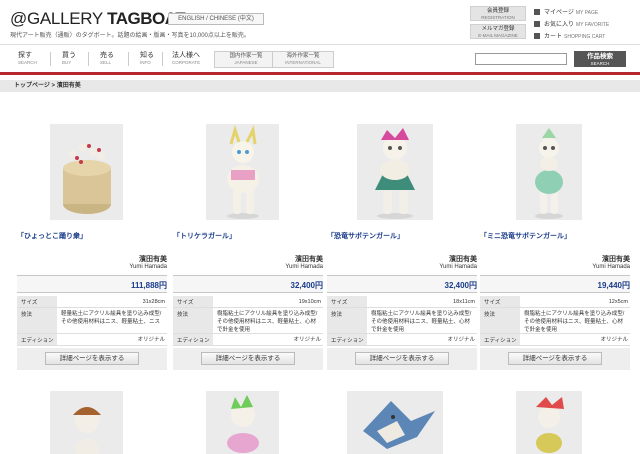 The width and height of the screenshot is (640, 454). What do you see at coordinates (153, 302) in the screenshot?
I see `spec-size-value: 31x28cm` at bounding box center [153, 302].